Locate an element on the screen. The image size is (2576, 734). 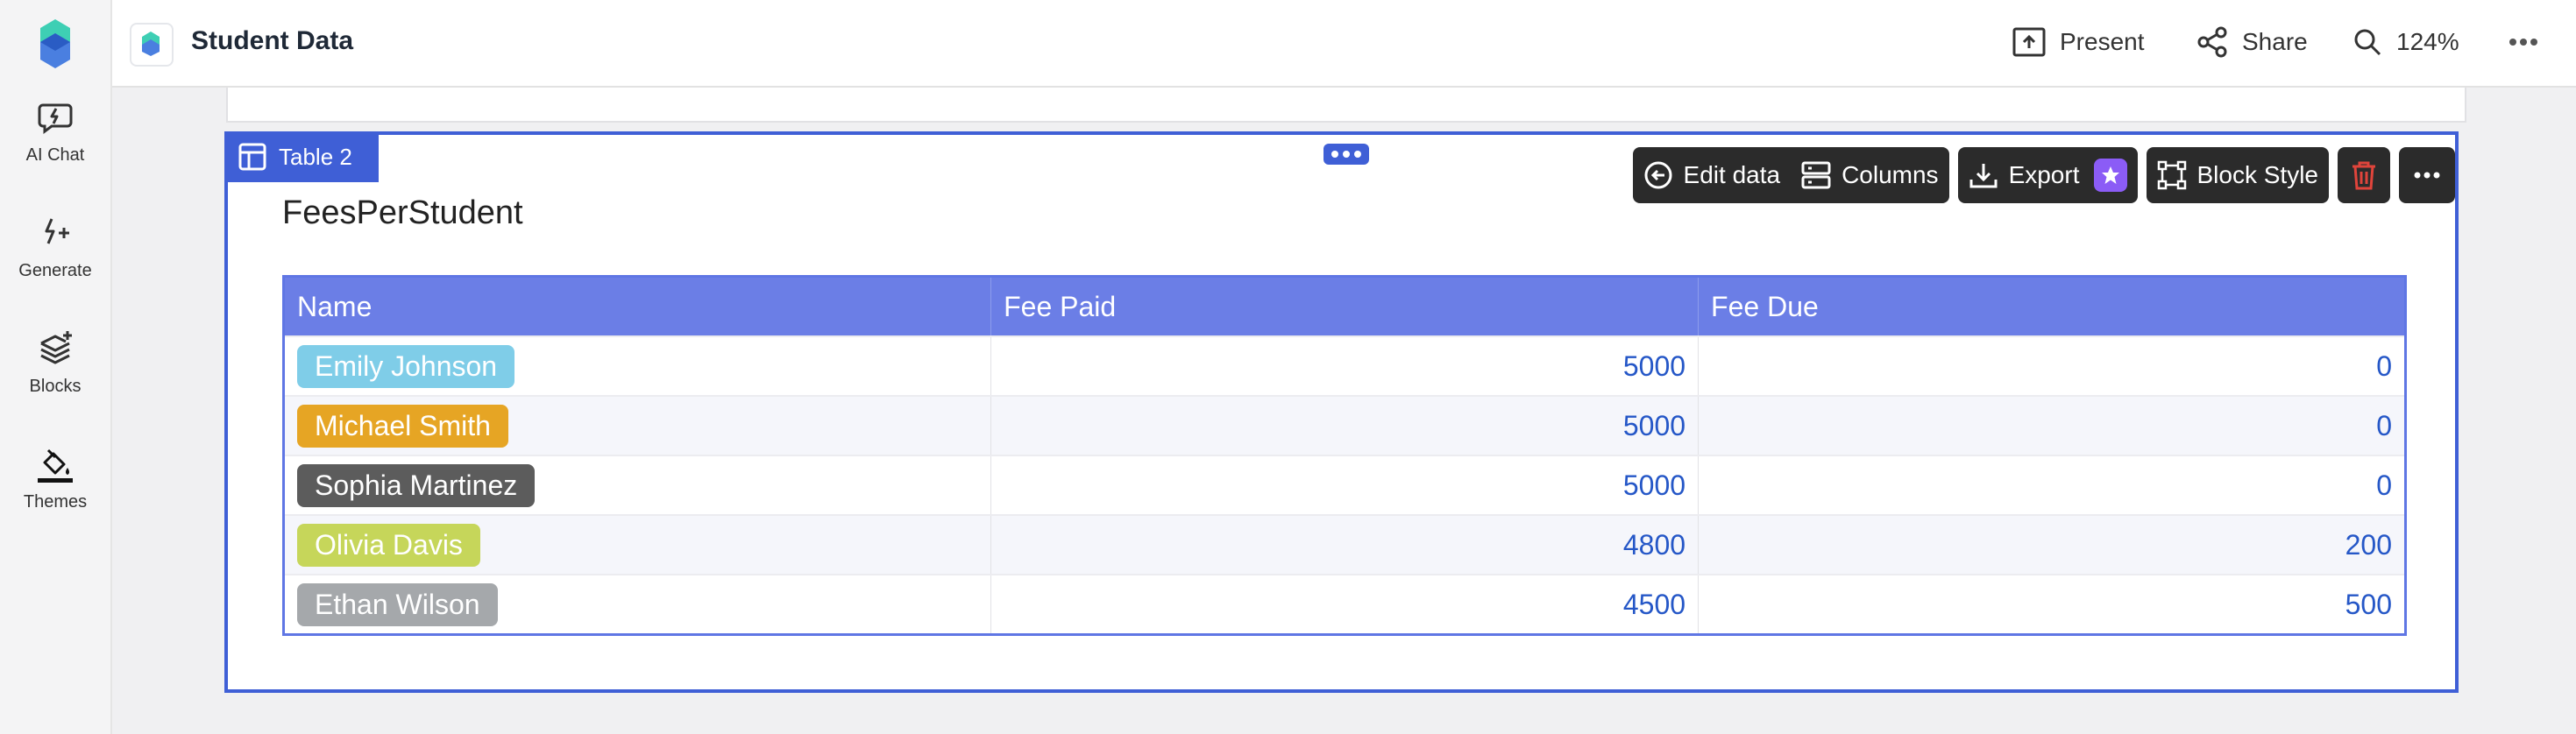
export-label: Export is located at coordinates (2044, 174).